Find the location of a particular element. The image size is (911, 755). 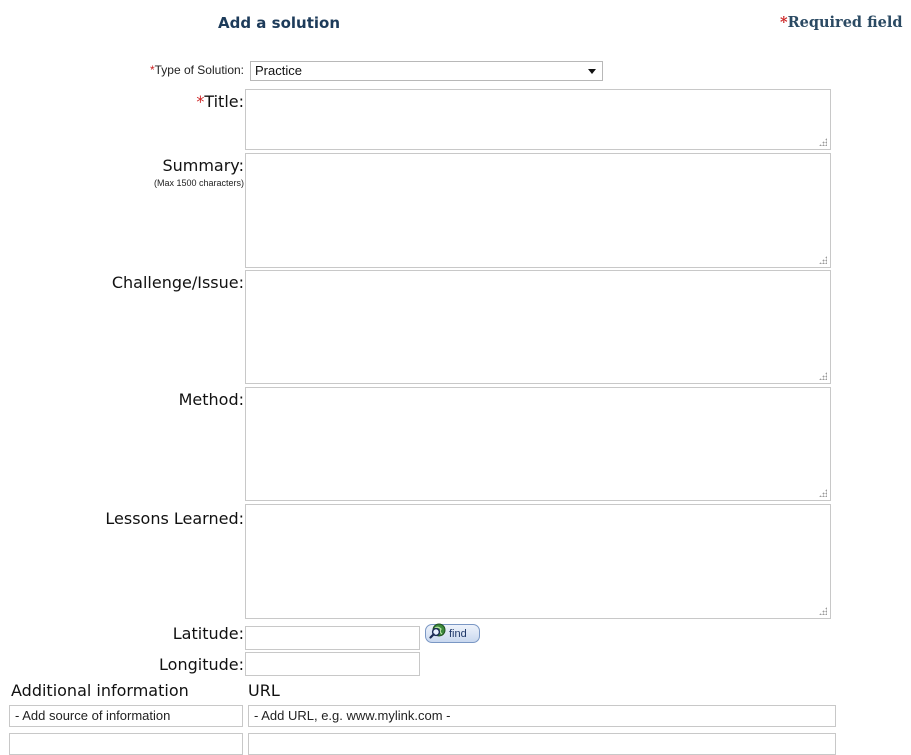

page-title: Add a solution is located at coordinates (279, 23).